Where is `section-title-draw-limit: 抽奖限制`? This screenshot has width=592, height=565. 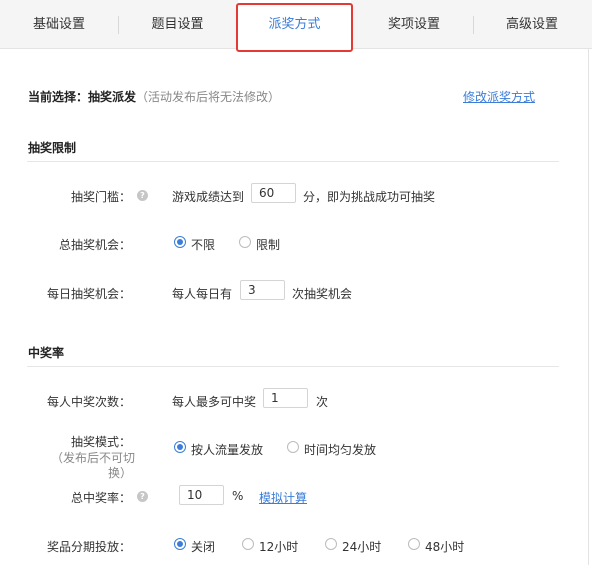
section-title-draw-limit: 抽奖限制 is located at coordinates (52, 148).